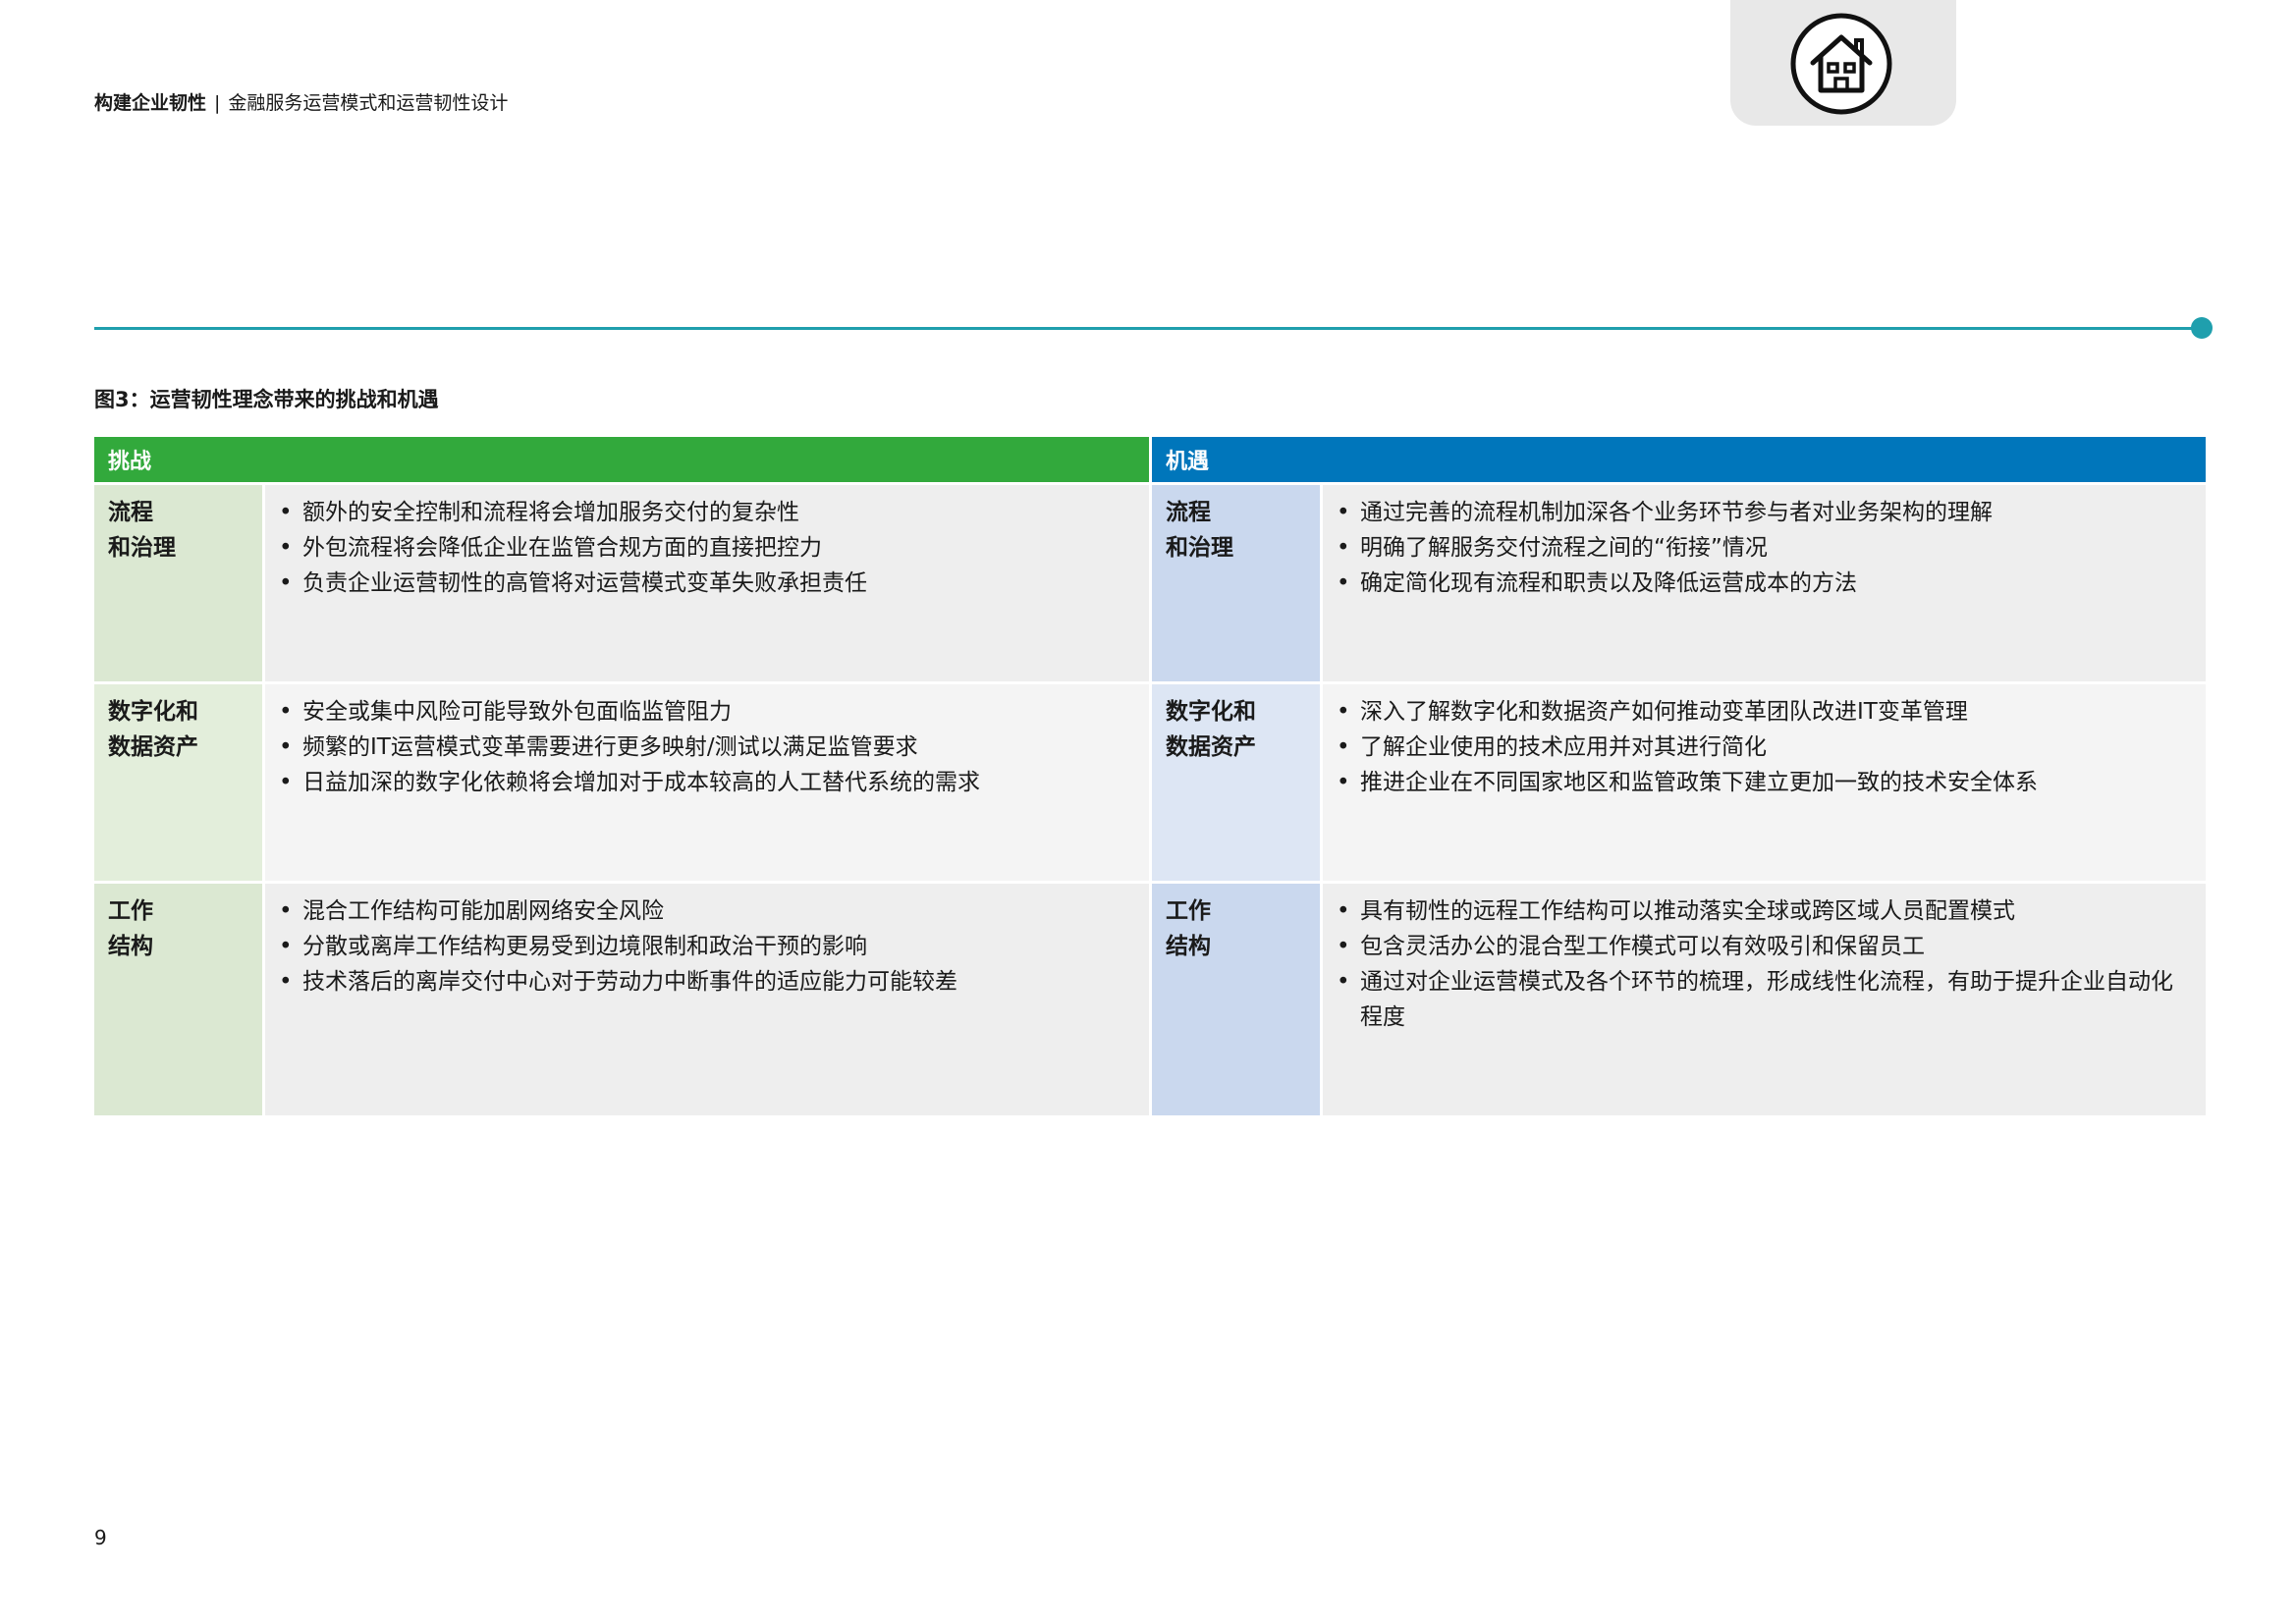  What do you see at coordinates (1236, 583) in the screenshot?
I see `opportunity-category: 流程 和治理` at bounding box center [1236, 583].